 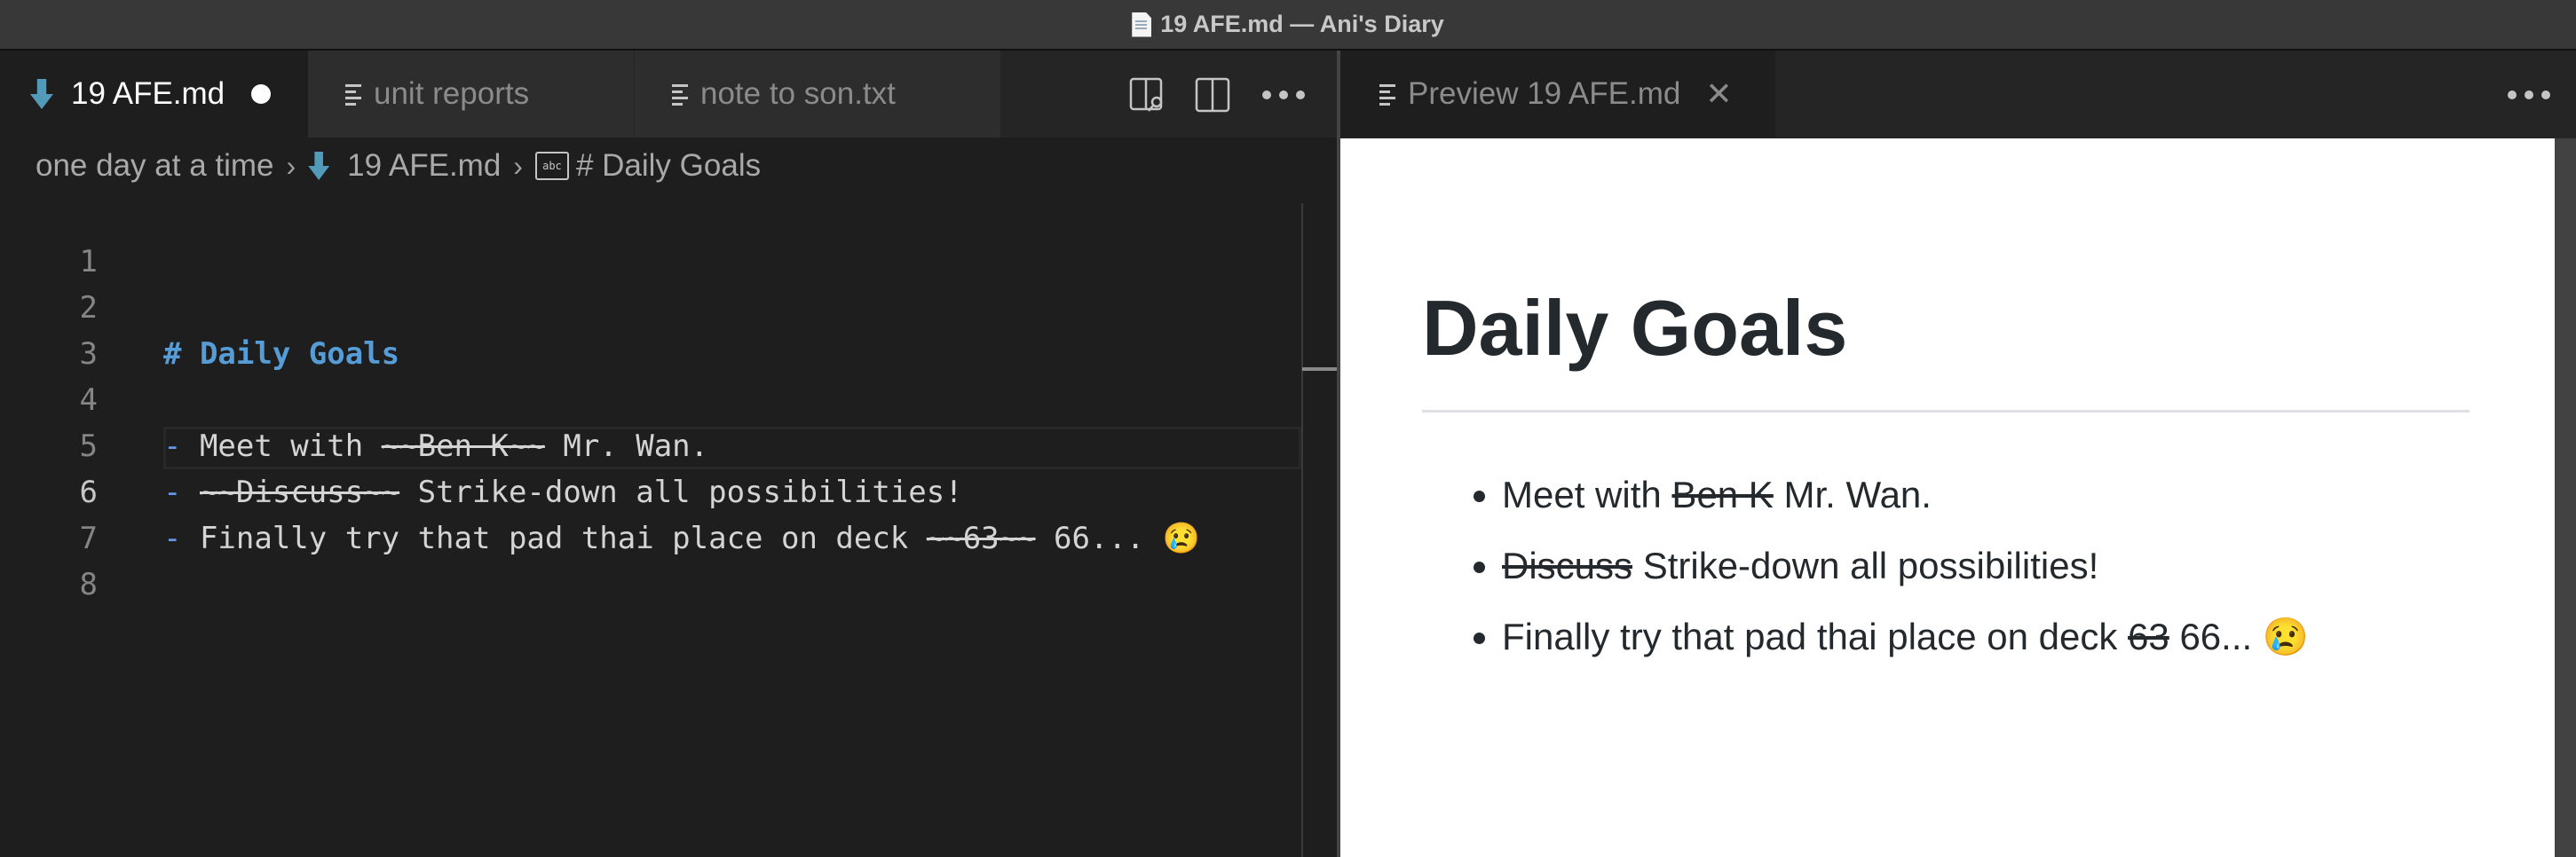 I want to click on breadcrumb-folder: one day at a time, so click(x=155, y=166).